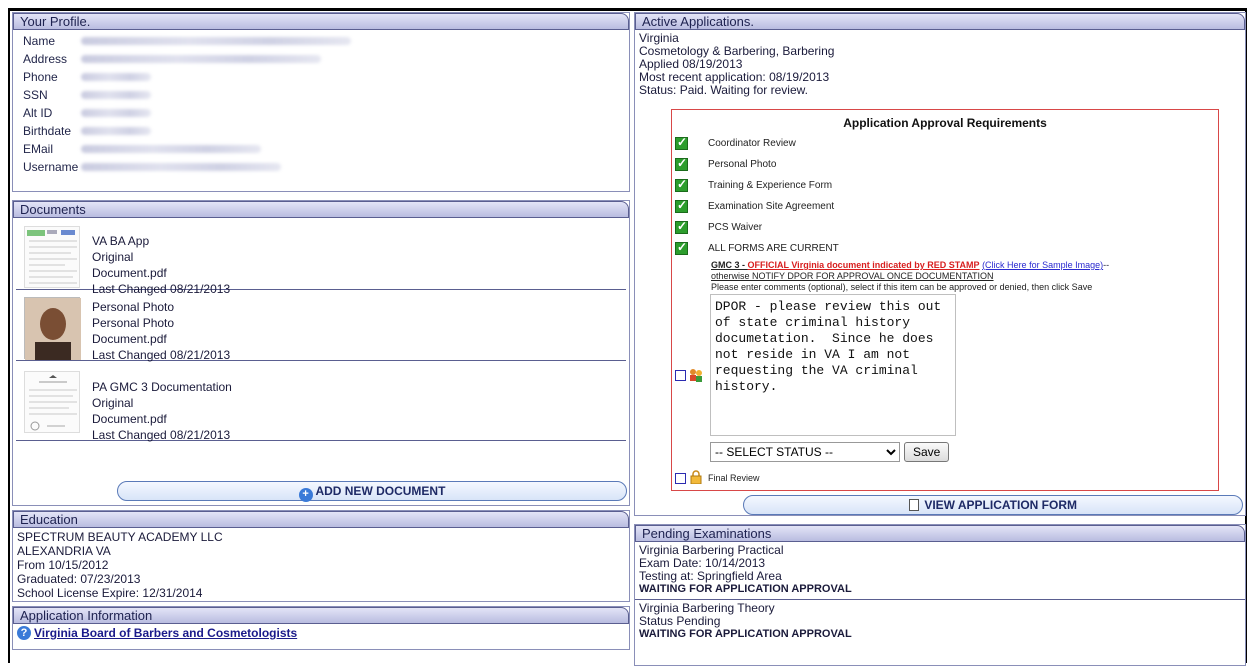  I want to click on profile-row-birthdate: Birthdate, so click(321, 131).